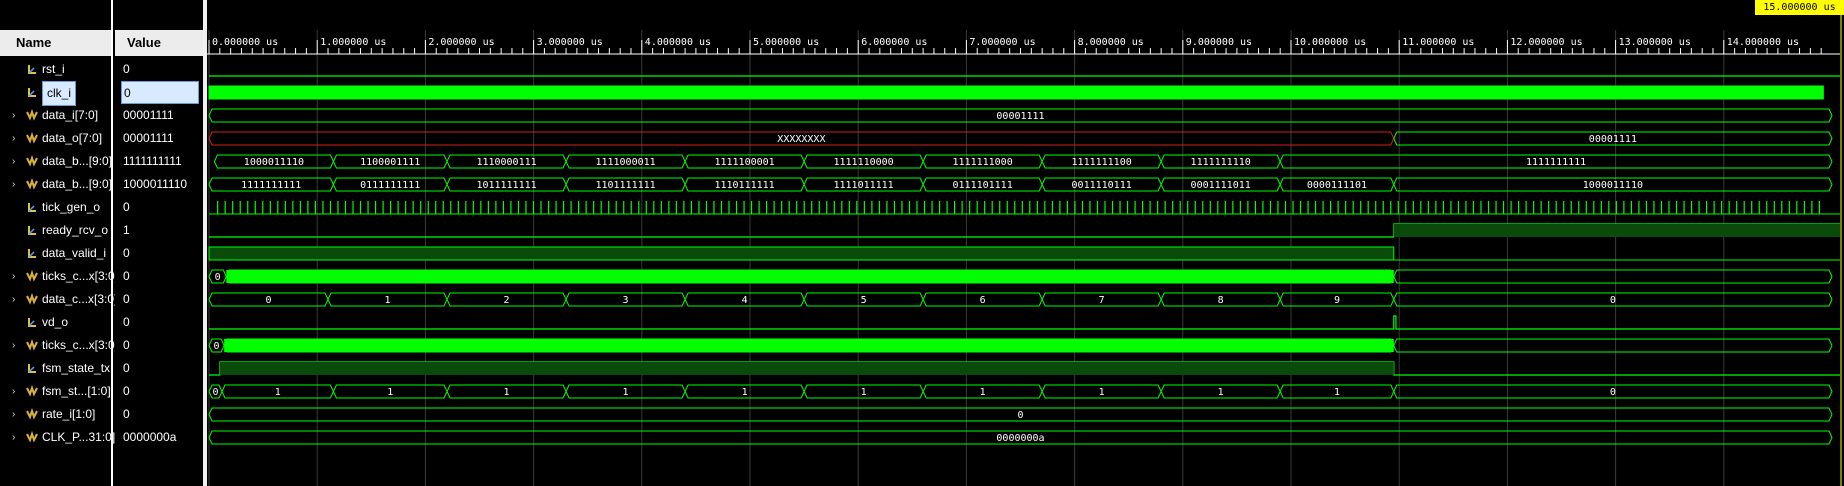  I want to click on data-b1-value: 1111000011, so click(625, 162).